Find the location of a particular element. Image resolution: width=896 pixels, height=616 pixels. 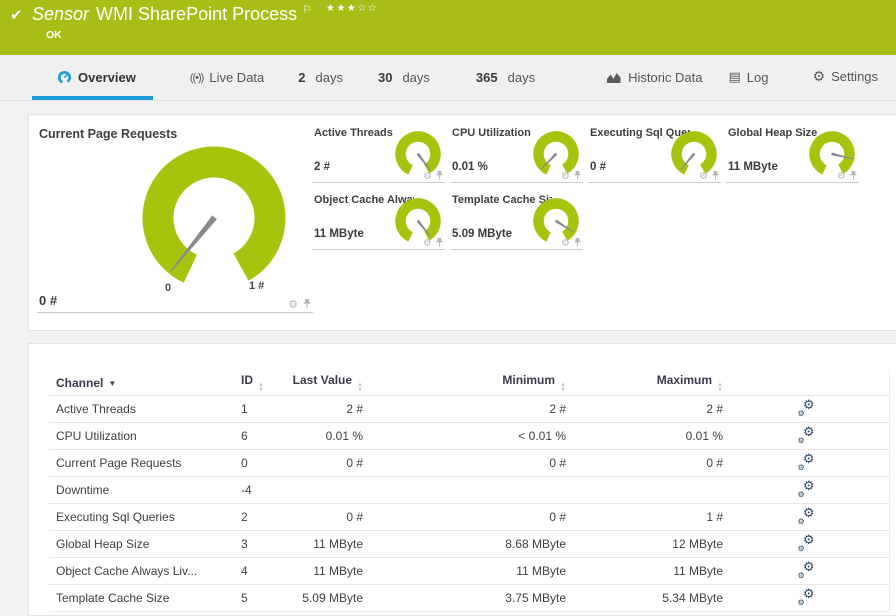

cell-channel: Current Page Requests is located at coordinates (145, 463).